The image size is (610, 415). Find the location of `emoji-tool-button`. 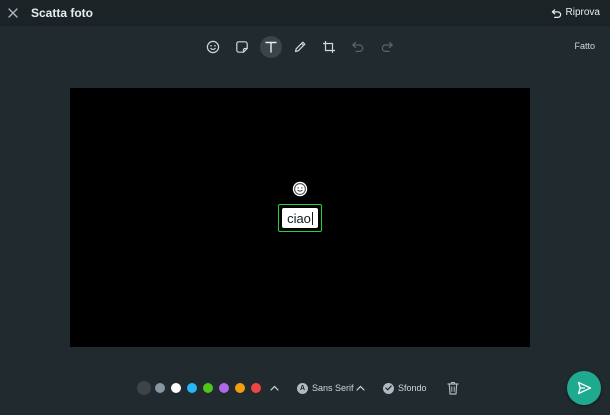

emoji-tool-button is located at coordinates (213, 47).